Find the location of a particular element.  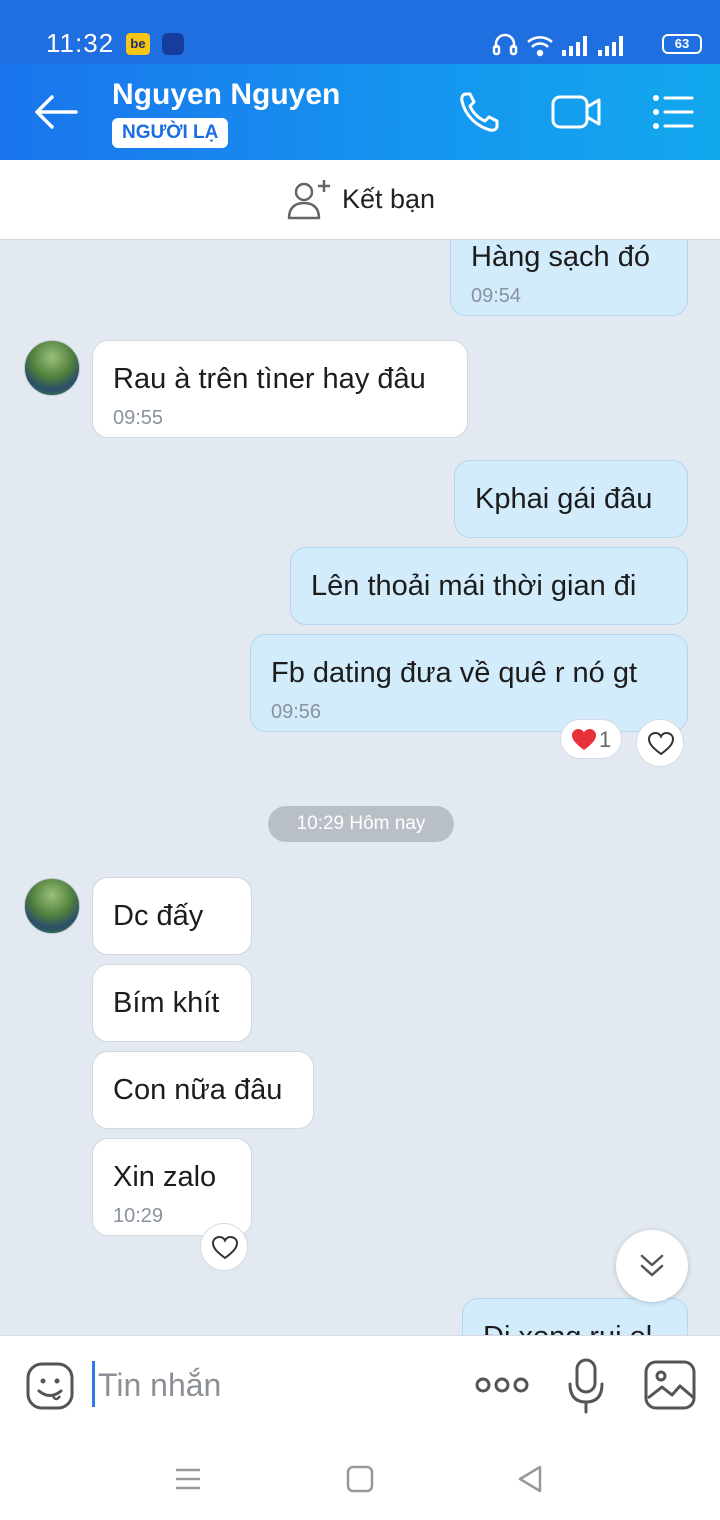

message-bubble-outgoing: Lên thoải mái thời gian đi is located at coordinates (489, 586).